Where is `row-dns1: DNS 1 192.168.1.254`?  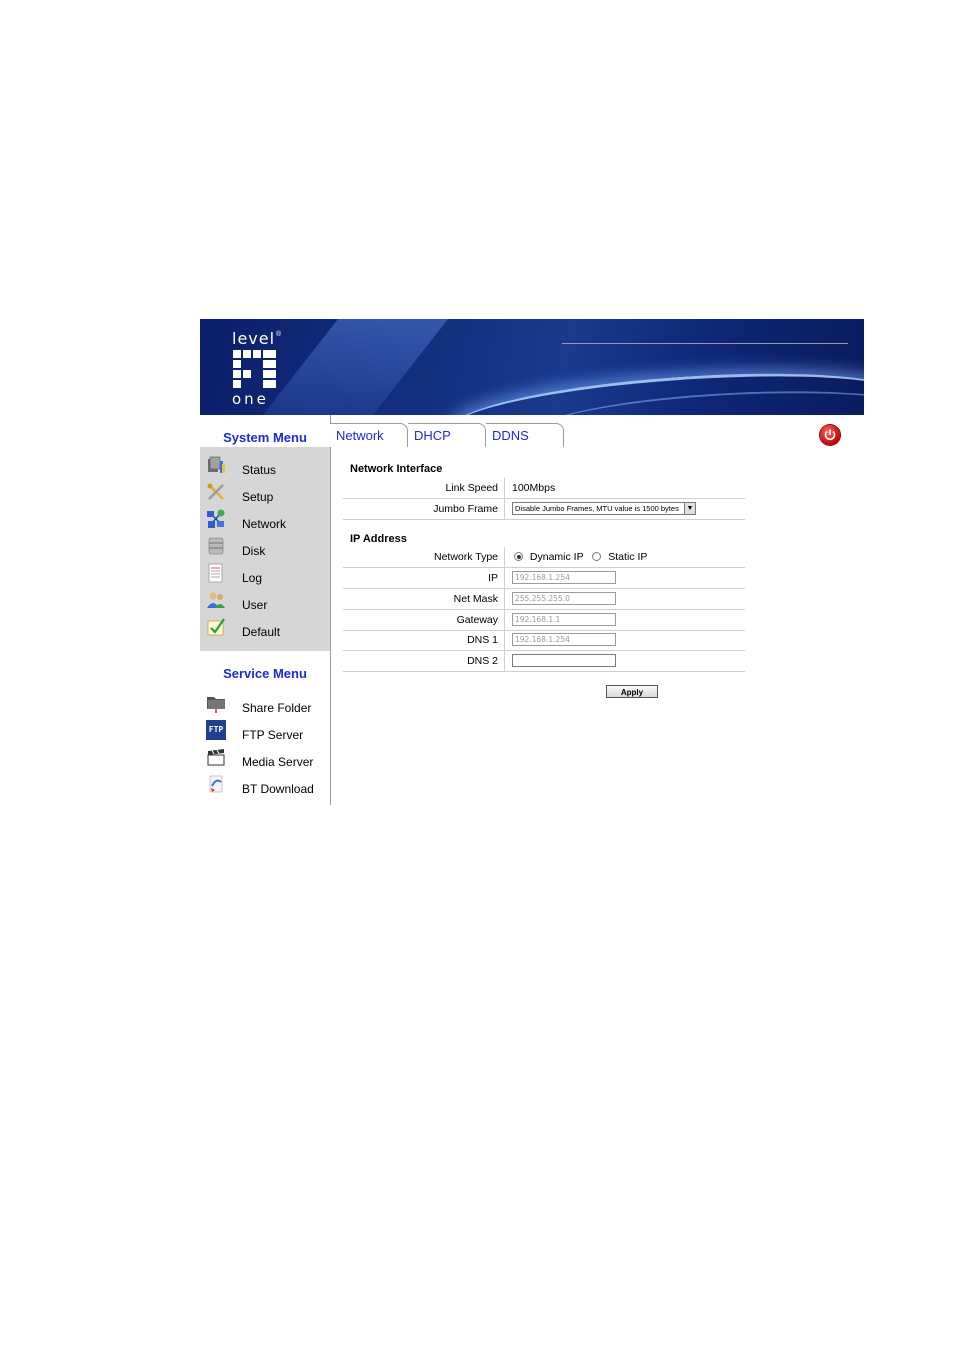
row-dns1: DNS 1 192.168.1.254 is located at coordinates (544, 640).